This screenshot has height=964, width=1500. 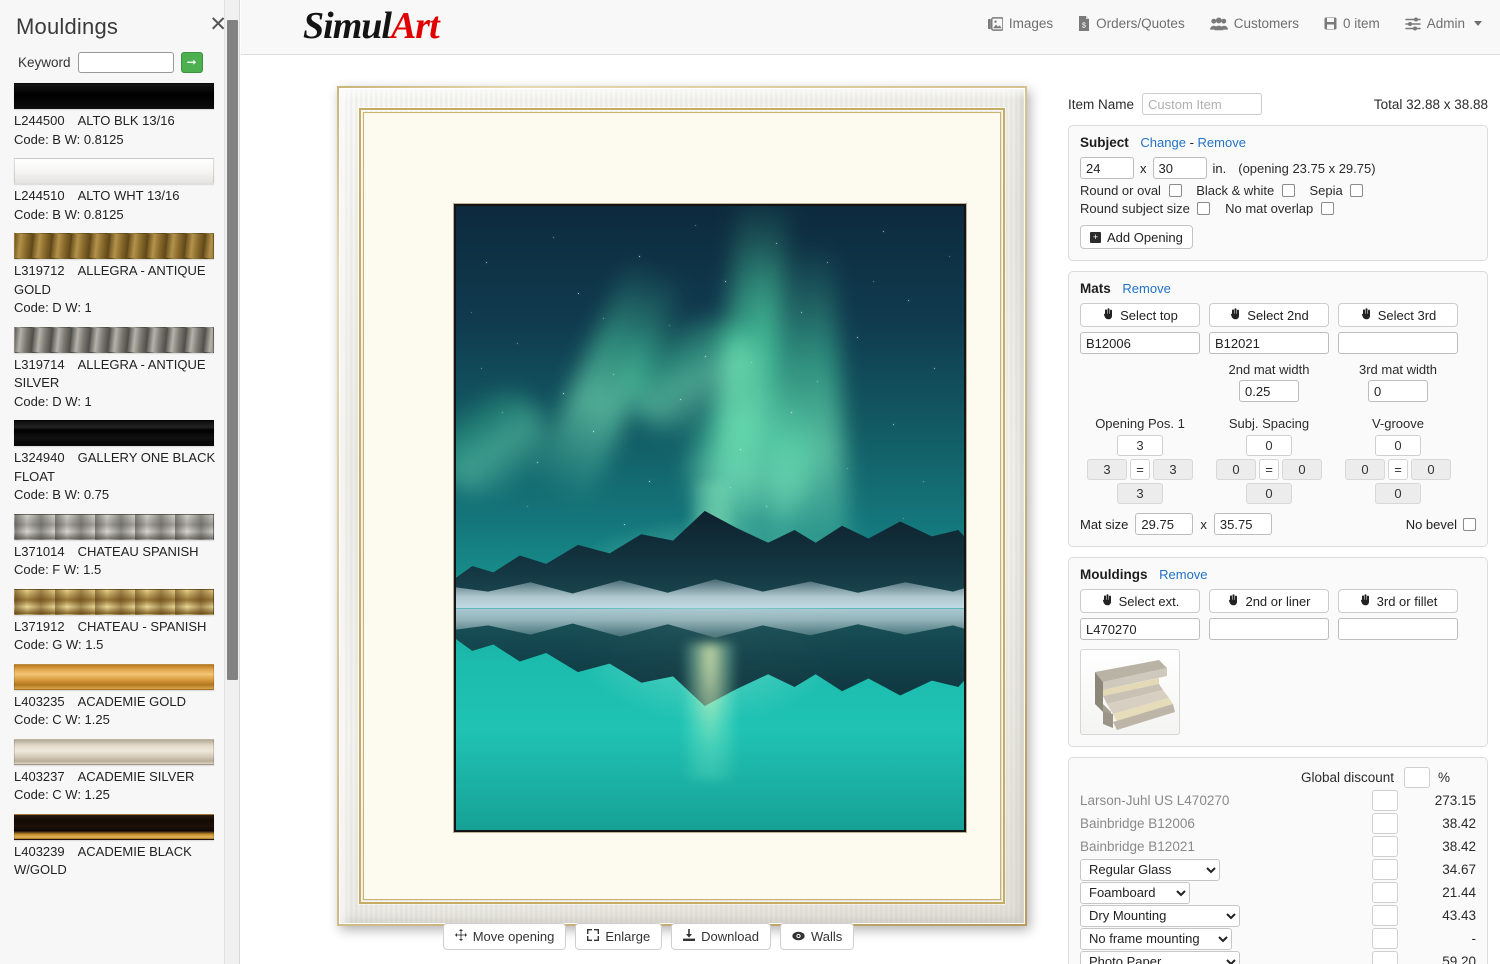 What do you see at coordinates (1140, 601) in the screenshot?
I see `select-ext-moulding-button: Select ext.` at bounding box center [1140, 601].